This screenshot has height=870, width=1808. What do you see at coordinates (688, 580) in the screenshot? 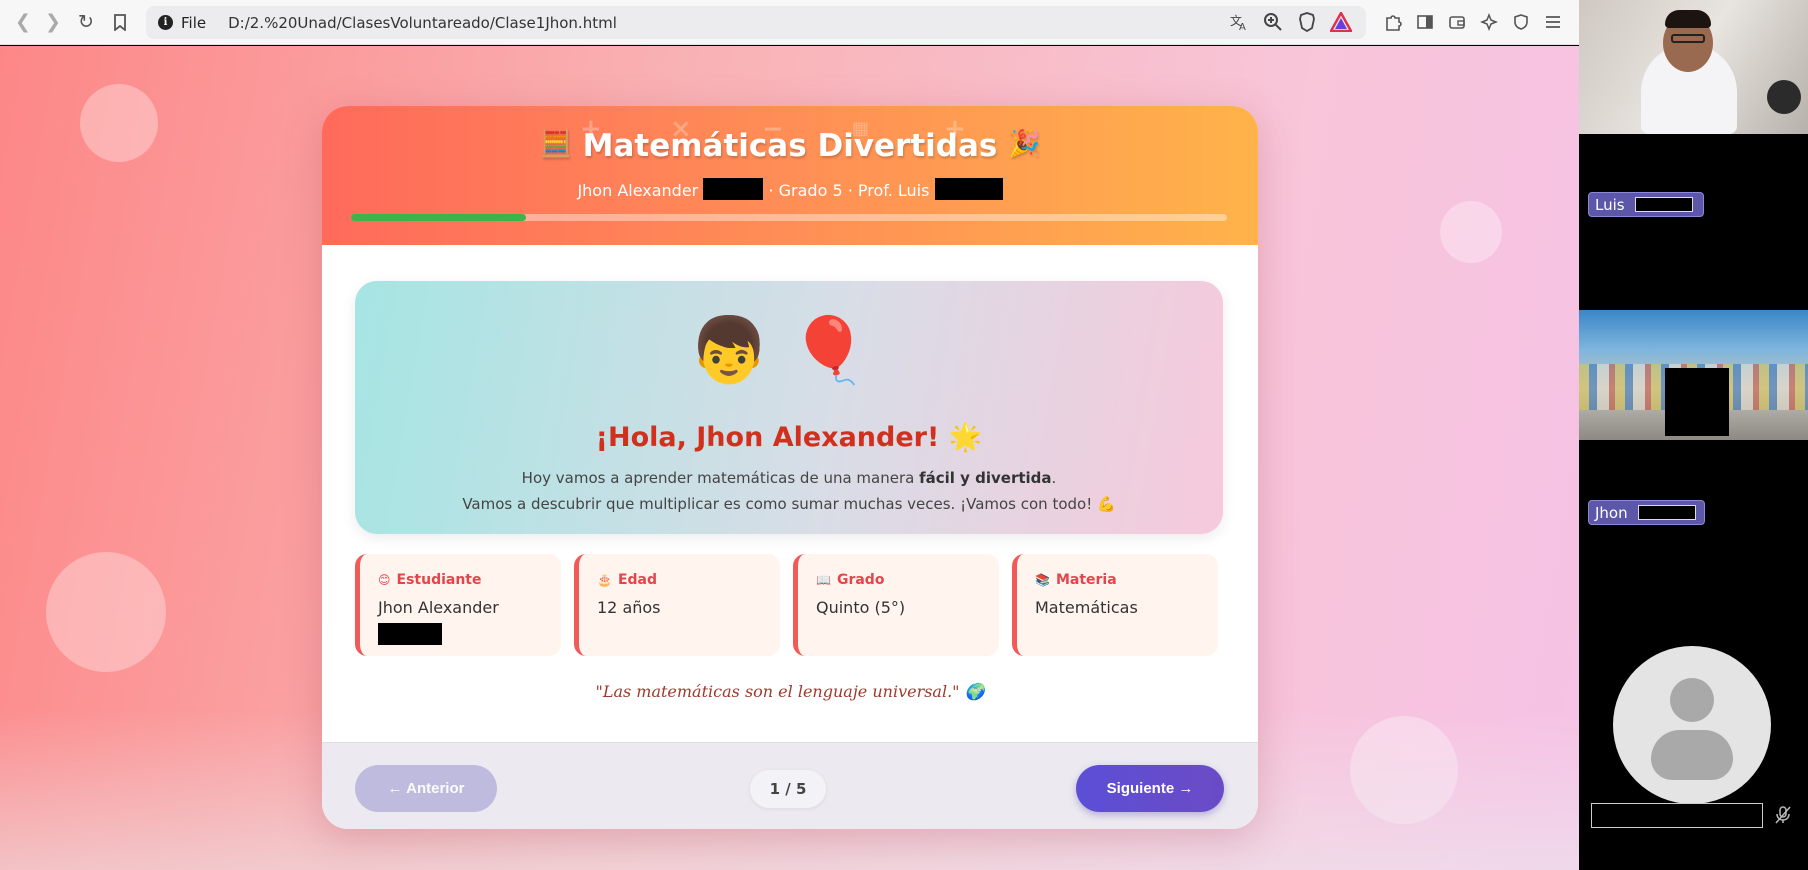
I see `info-card-label: 🎂 Edad` at bounding box center [688, 580].